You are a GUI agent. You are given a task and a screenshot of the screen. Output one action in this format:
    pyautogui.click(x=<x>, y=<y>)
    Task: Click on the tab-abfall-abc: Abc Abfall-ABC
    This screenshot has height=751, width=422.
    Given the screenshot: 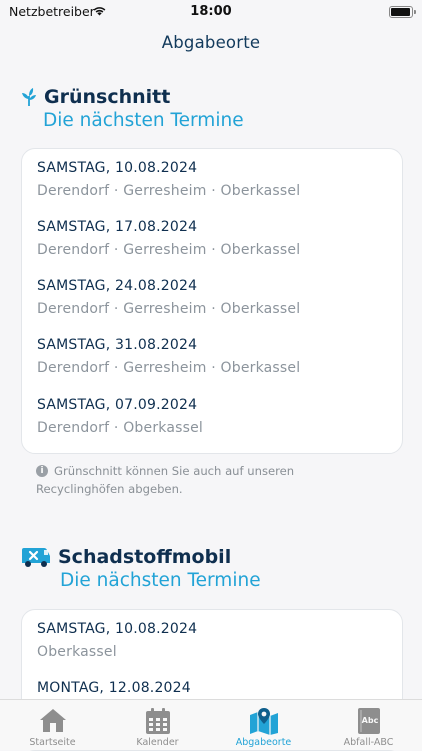 What is the action you would take?
    pyautogui.click(x=368, y=725)
    